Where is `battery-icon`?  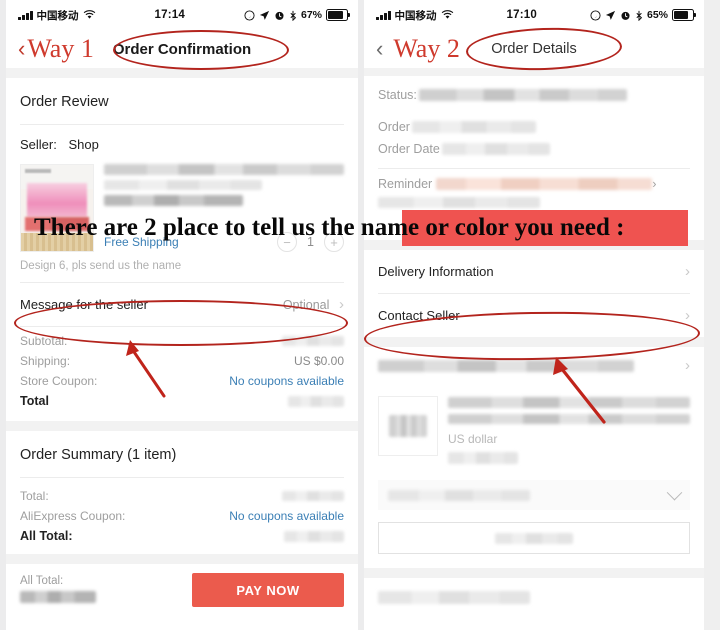
battery-icon is located at coordinates (338, 15).